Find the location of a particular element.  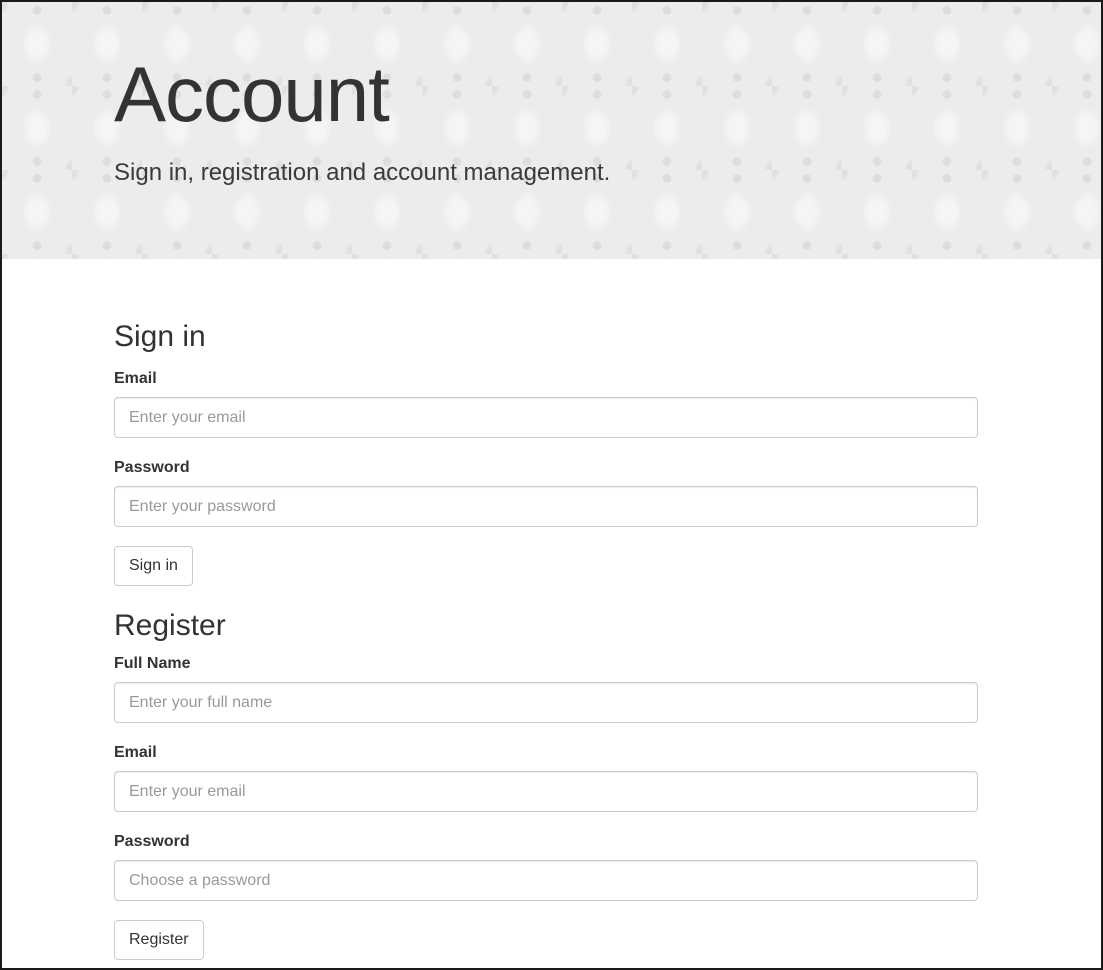

register-password-input is located at coordinates (546, 880).